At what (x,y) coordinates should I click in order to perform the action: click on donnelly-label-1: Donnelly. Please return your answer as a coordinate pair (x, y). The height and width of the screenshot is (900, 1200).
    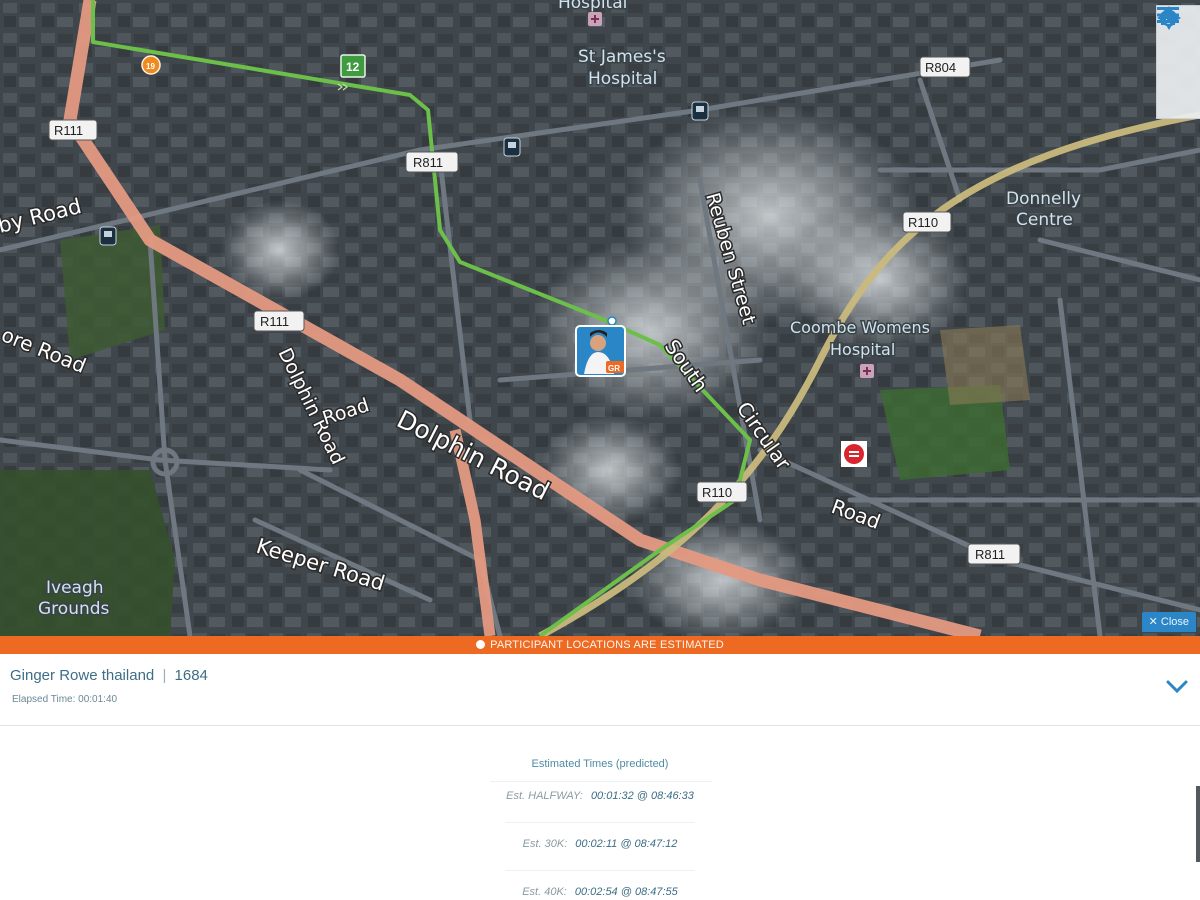
    Looking at the image, I should click on (1043, 199).